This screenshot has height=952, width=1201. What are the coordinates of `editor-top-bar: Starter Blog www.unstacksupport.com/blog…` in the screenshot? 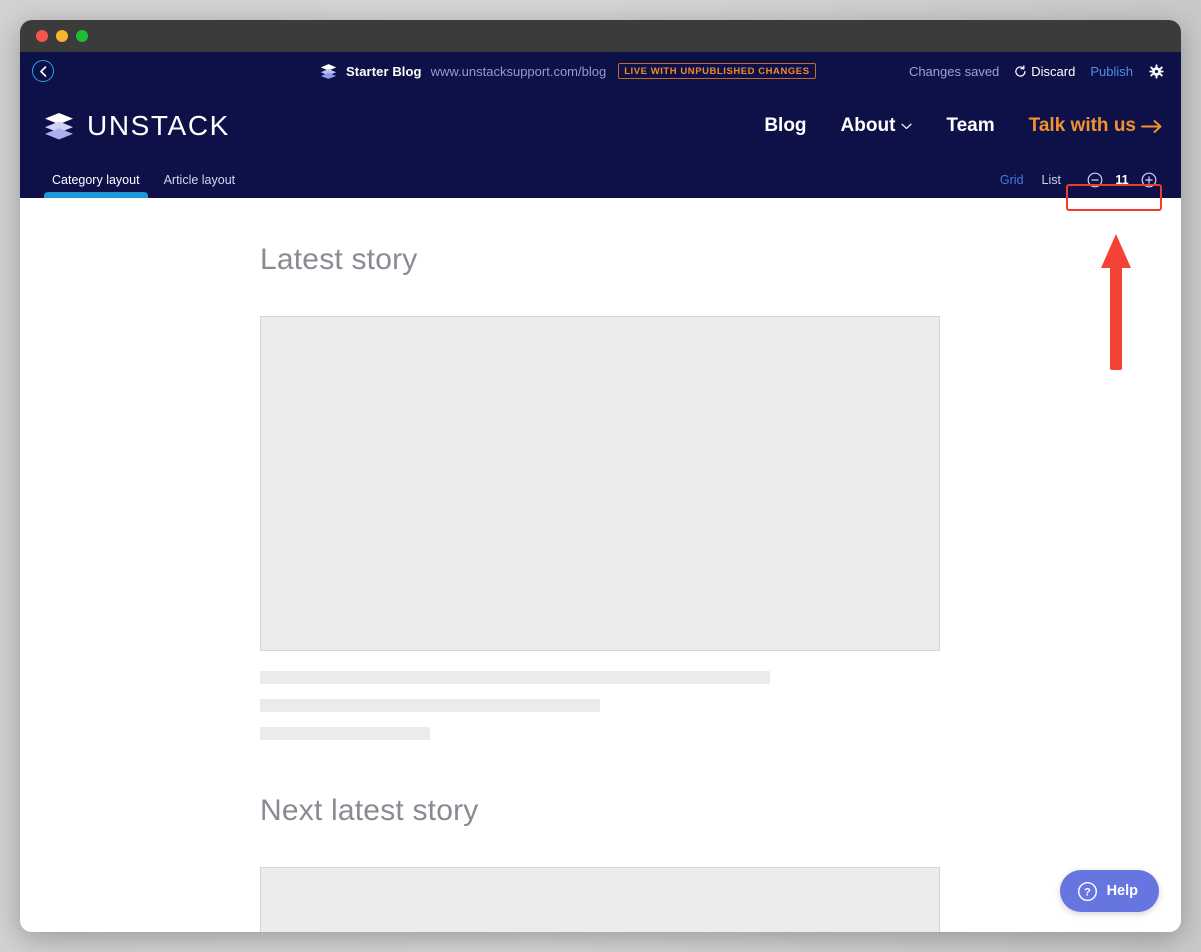 It's located at (600, 71).